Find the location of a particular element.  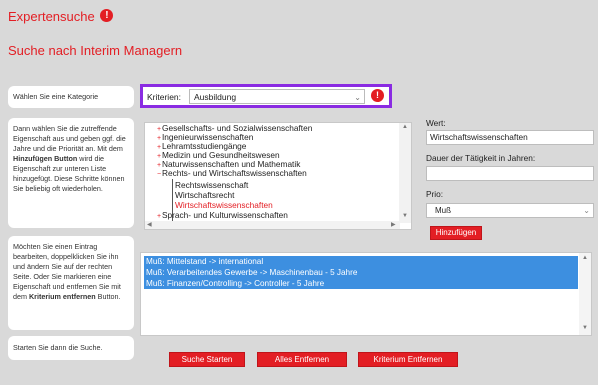

page-title: Expertensuche ! is located at coordinates (61, 16).